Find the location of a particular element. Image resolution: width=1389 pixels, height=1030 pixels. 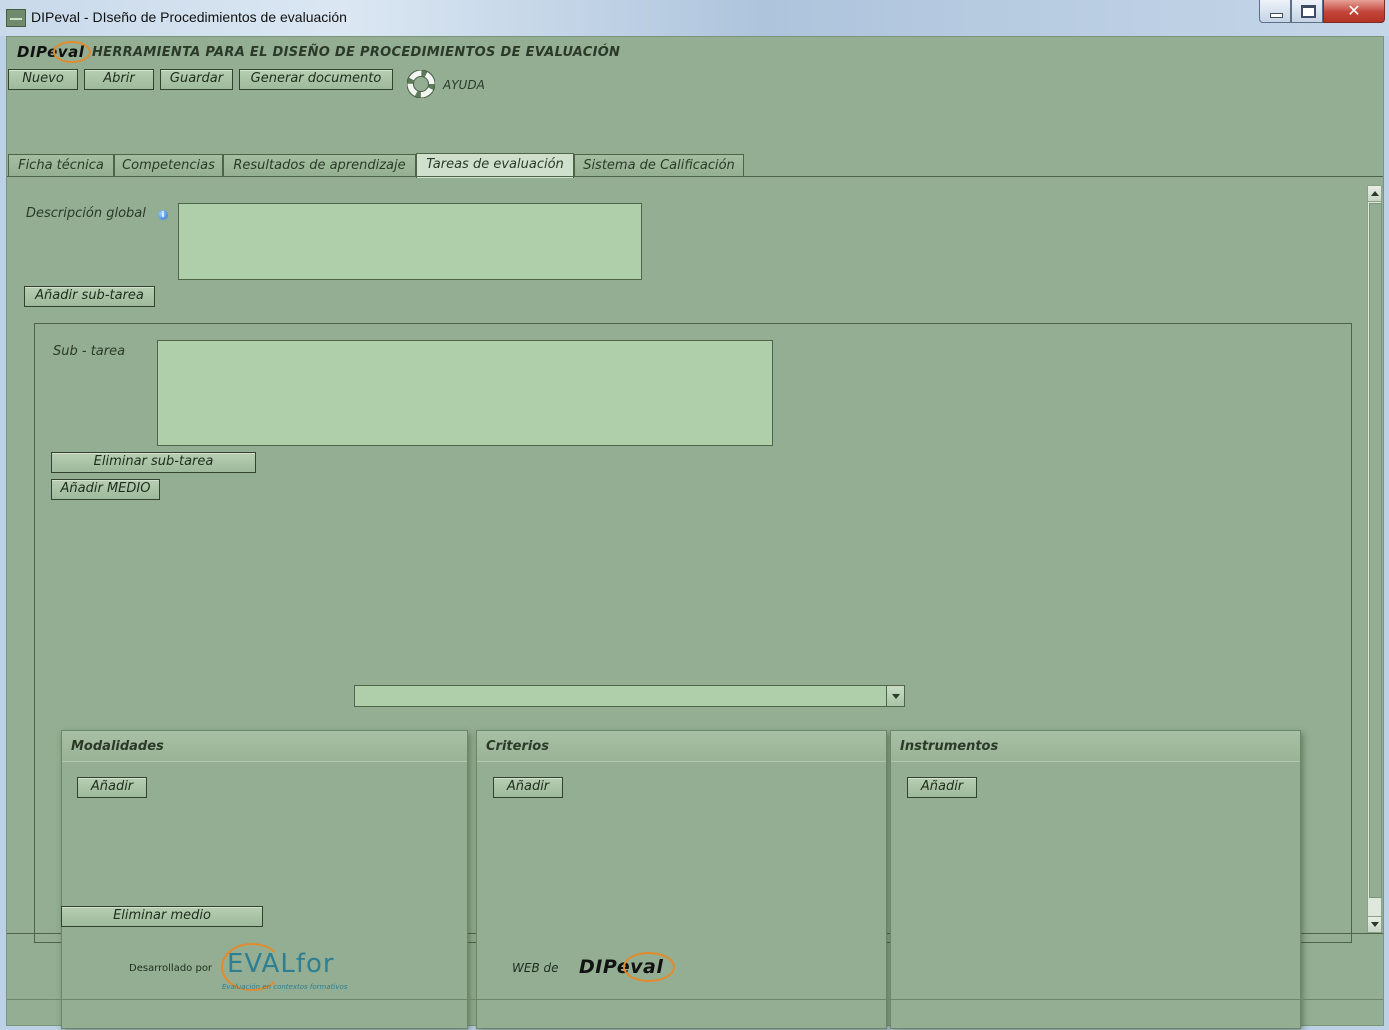

minimize-button is located at coordinates (1275, 11).